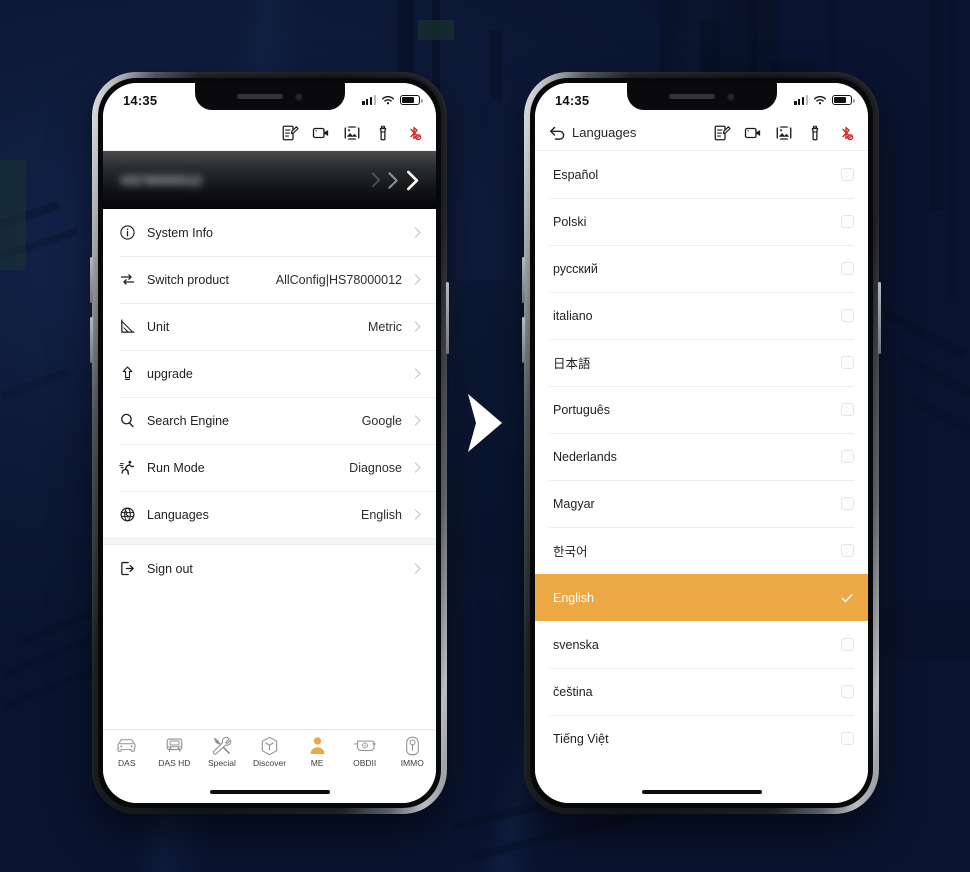  Describe the element at coordinates (485, 423) in the screenshot. I see `transition-chevron-arrow` at that location.